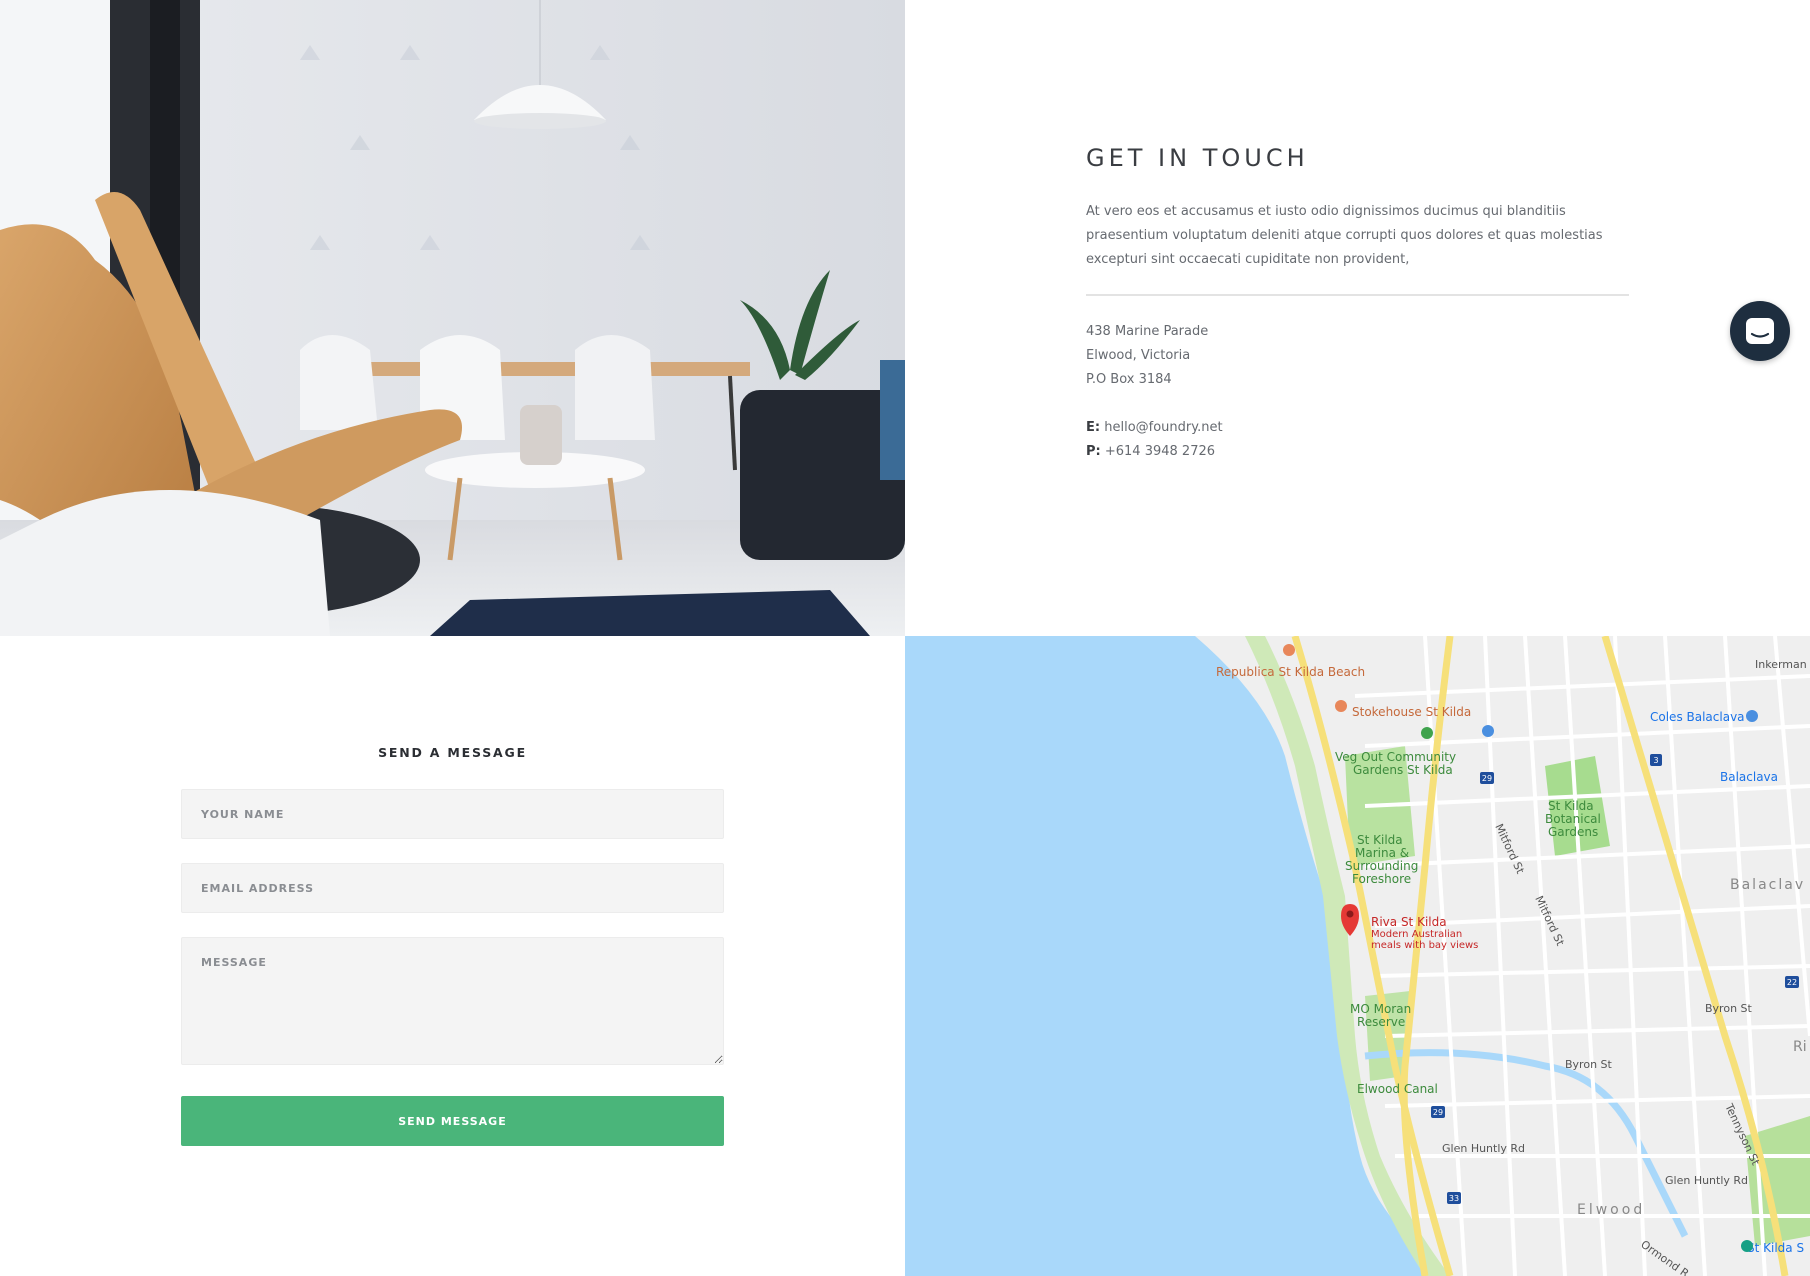 The width and height of the screenshot is (1810, 1276). I want to click on map-label: Reserve, so click(1381, 1022).